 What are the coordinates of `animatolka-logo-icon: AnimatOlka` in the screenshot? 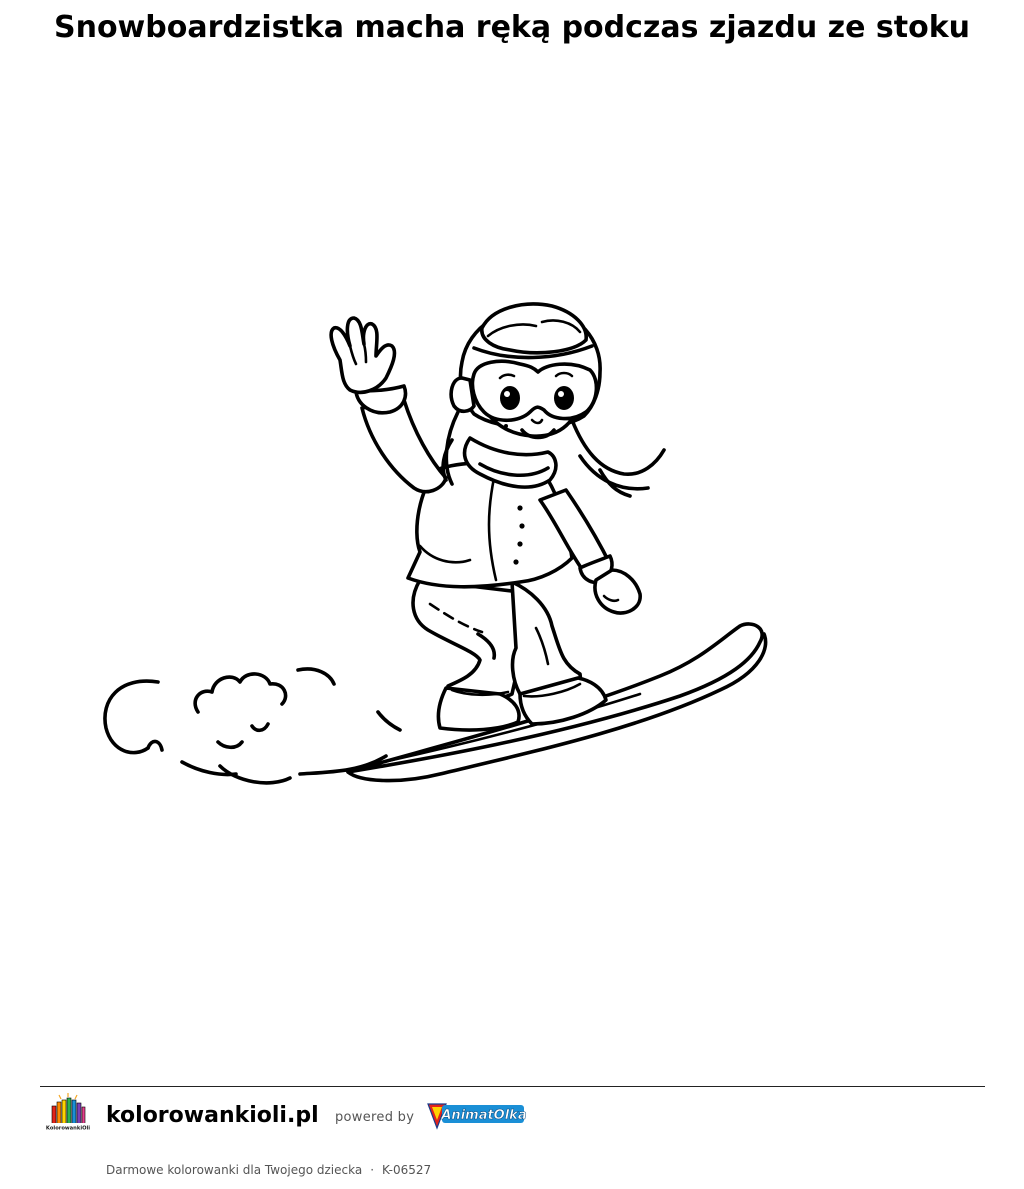 It's located at (477, 1116).